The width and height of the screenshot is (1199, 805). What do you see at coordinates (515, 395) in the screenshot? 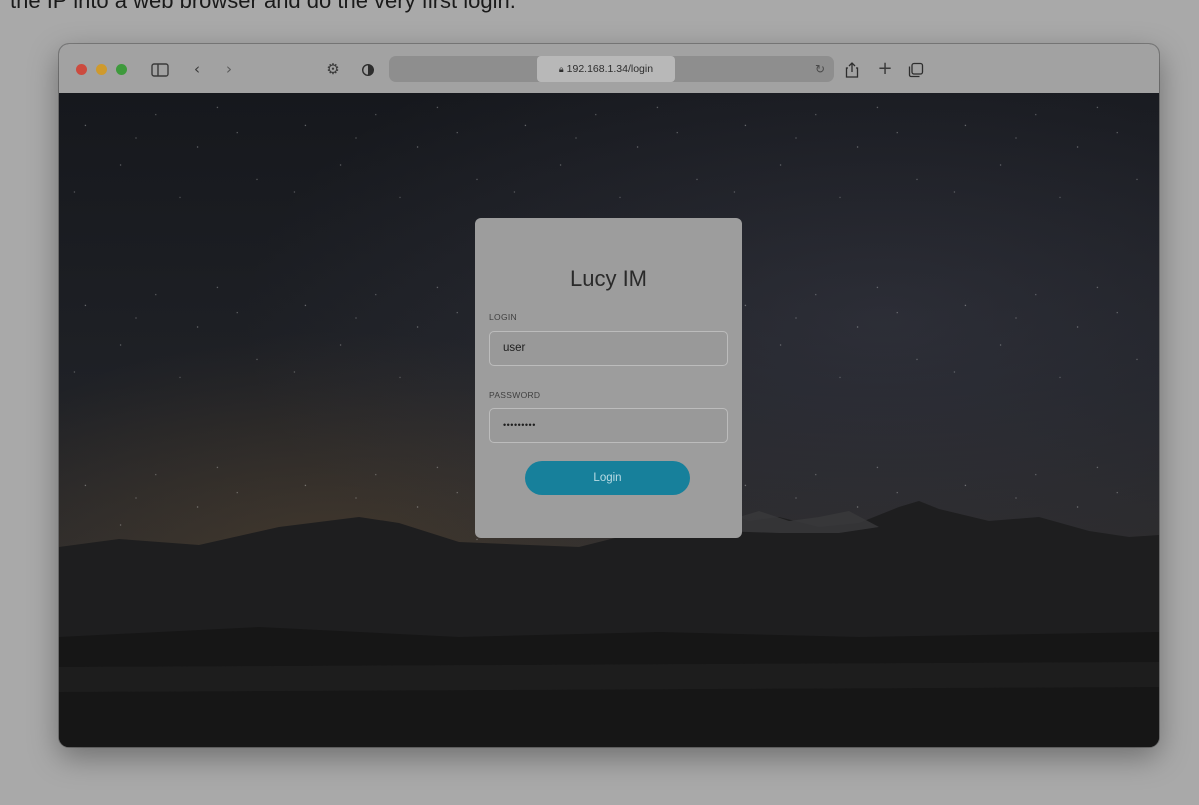
I see `password-label: PASSWORD` at bounding box center [515, 395].